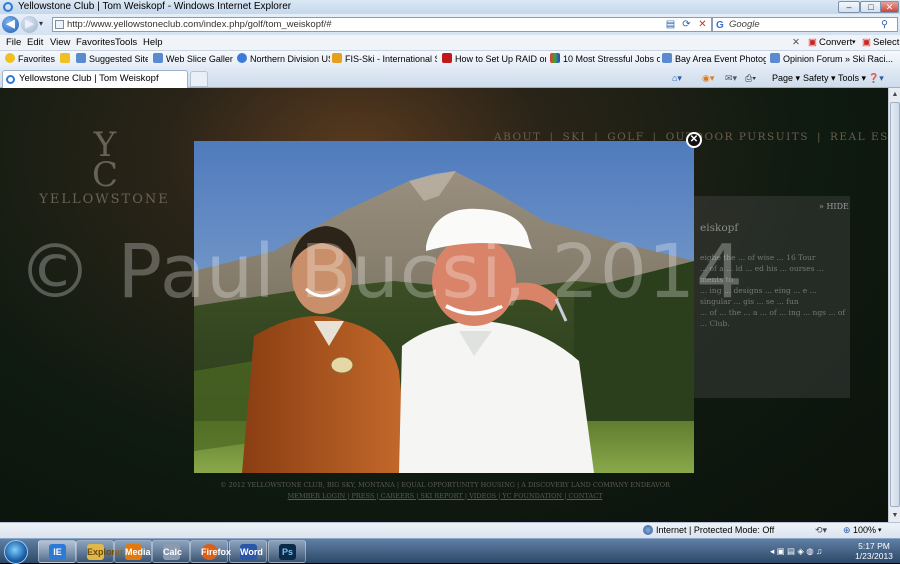  Describe the element at coordinates (835, 43) in the screenshot. I see `convert-button: Convert` at that location.